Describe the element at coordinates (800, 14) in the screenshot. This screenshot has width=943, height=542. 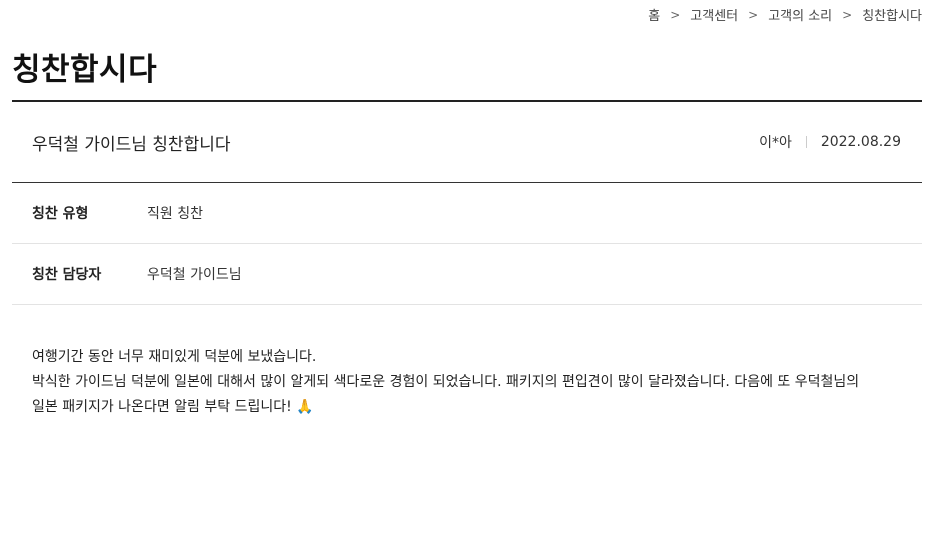
I see `breadcrumb-voice-of-customer: 고객의 소리` at that location.